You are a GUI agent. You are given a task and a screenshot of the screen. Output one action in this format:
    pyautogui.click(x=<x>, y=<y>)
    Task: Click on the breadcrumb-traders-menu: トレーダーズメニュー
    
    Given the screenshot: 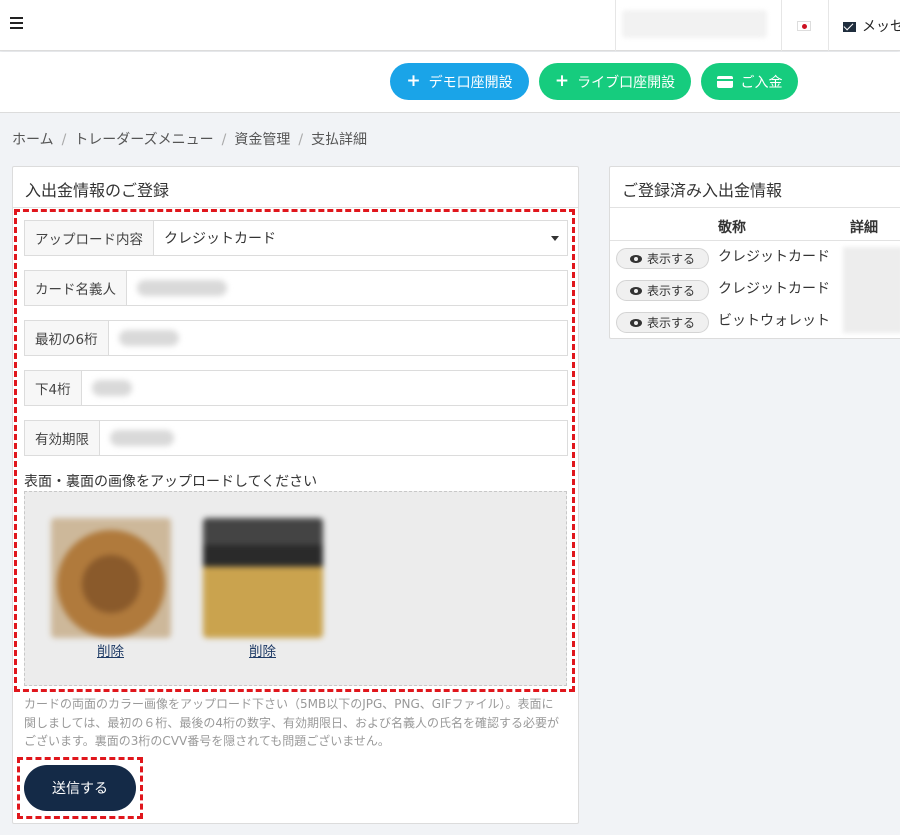 What is the action you would take?
    pyautogui.click(x=143, y=140)
    